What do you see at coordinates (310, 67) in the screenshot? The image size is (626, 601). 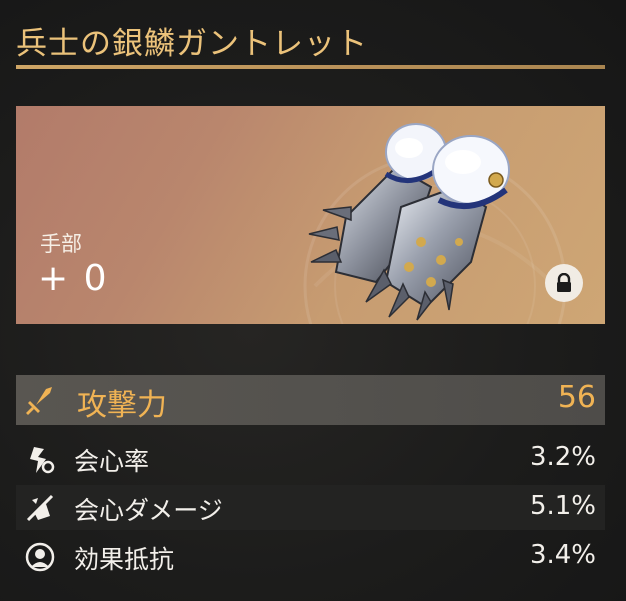 I see `title-divider` at bounding box center [310, 67].